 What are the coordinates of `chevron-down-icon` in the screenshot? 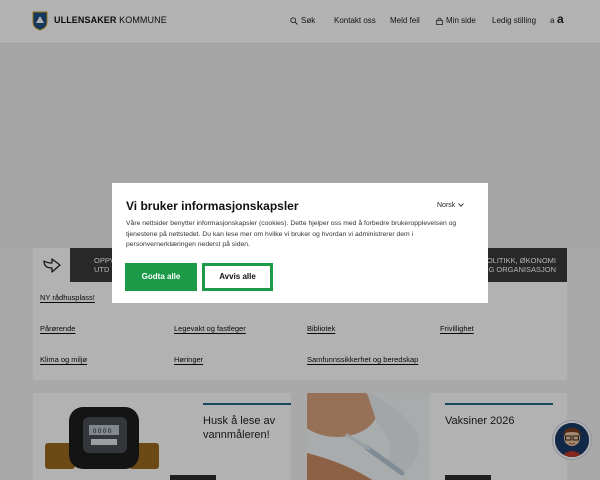 It's located at (461, 205).